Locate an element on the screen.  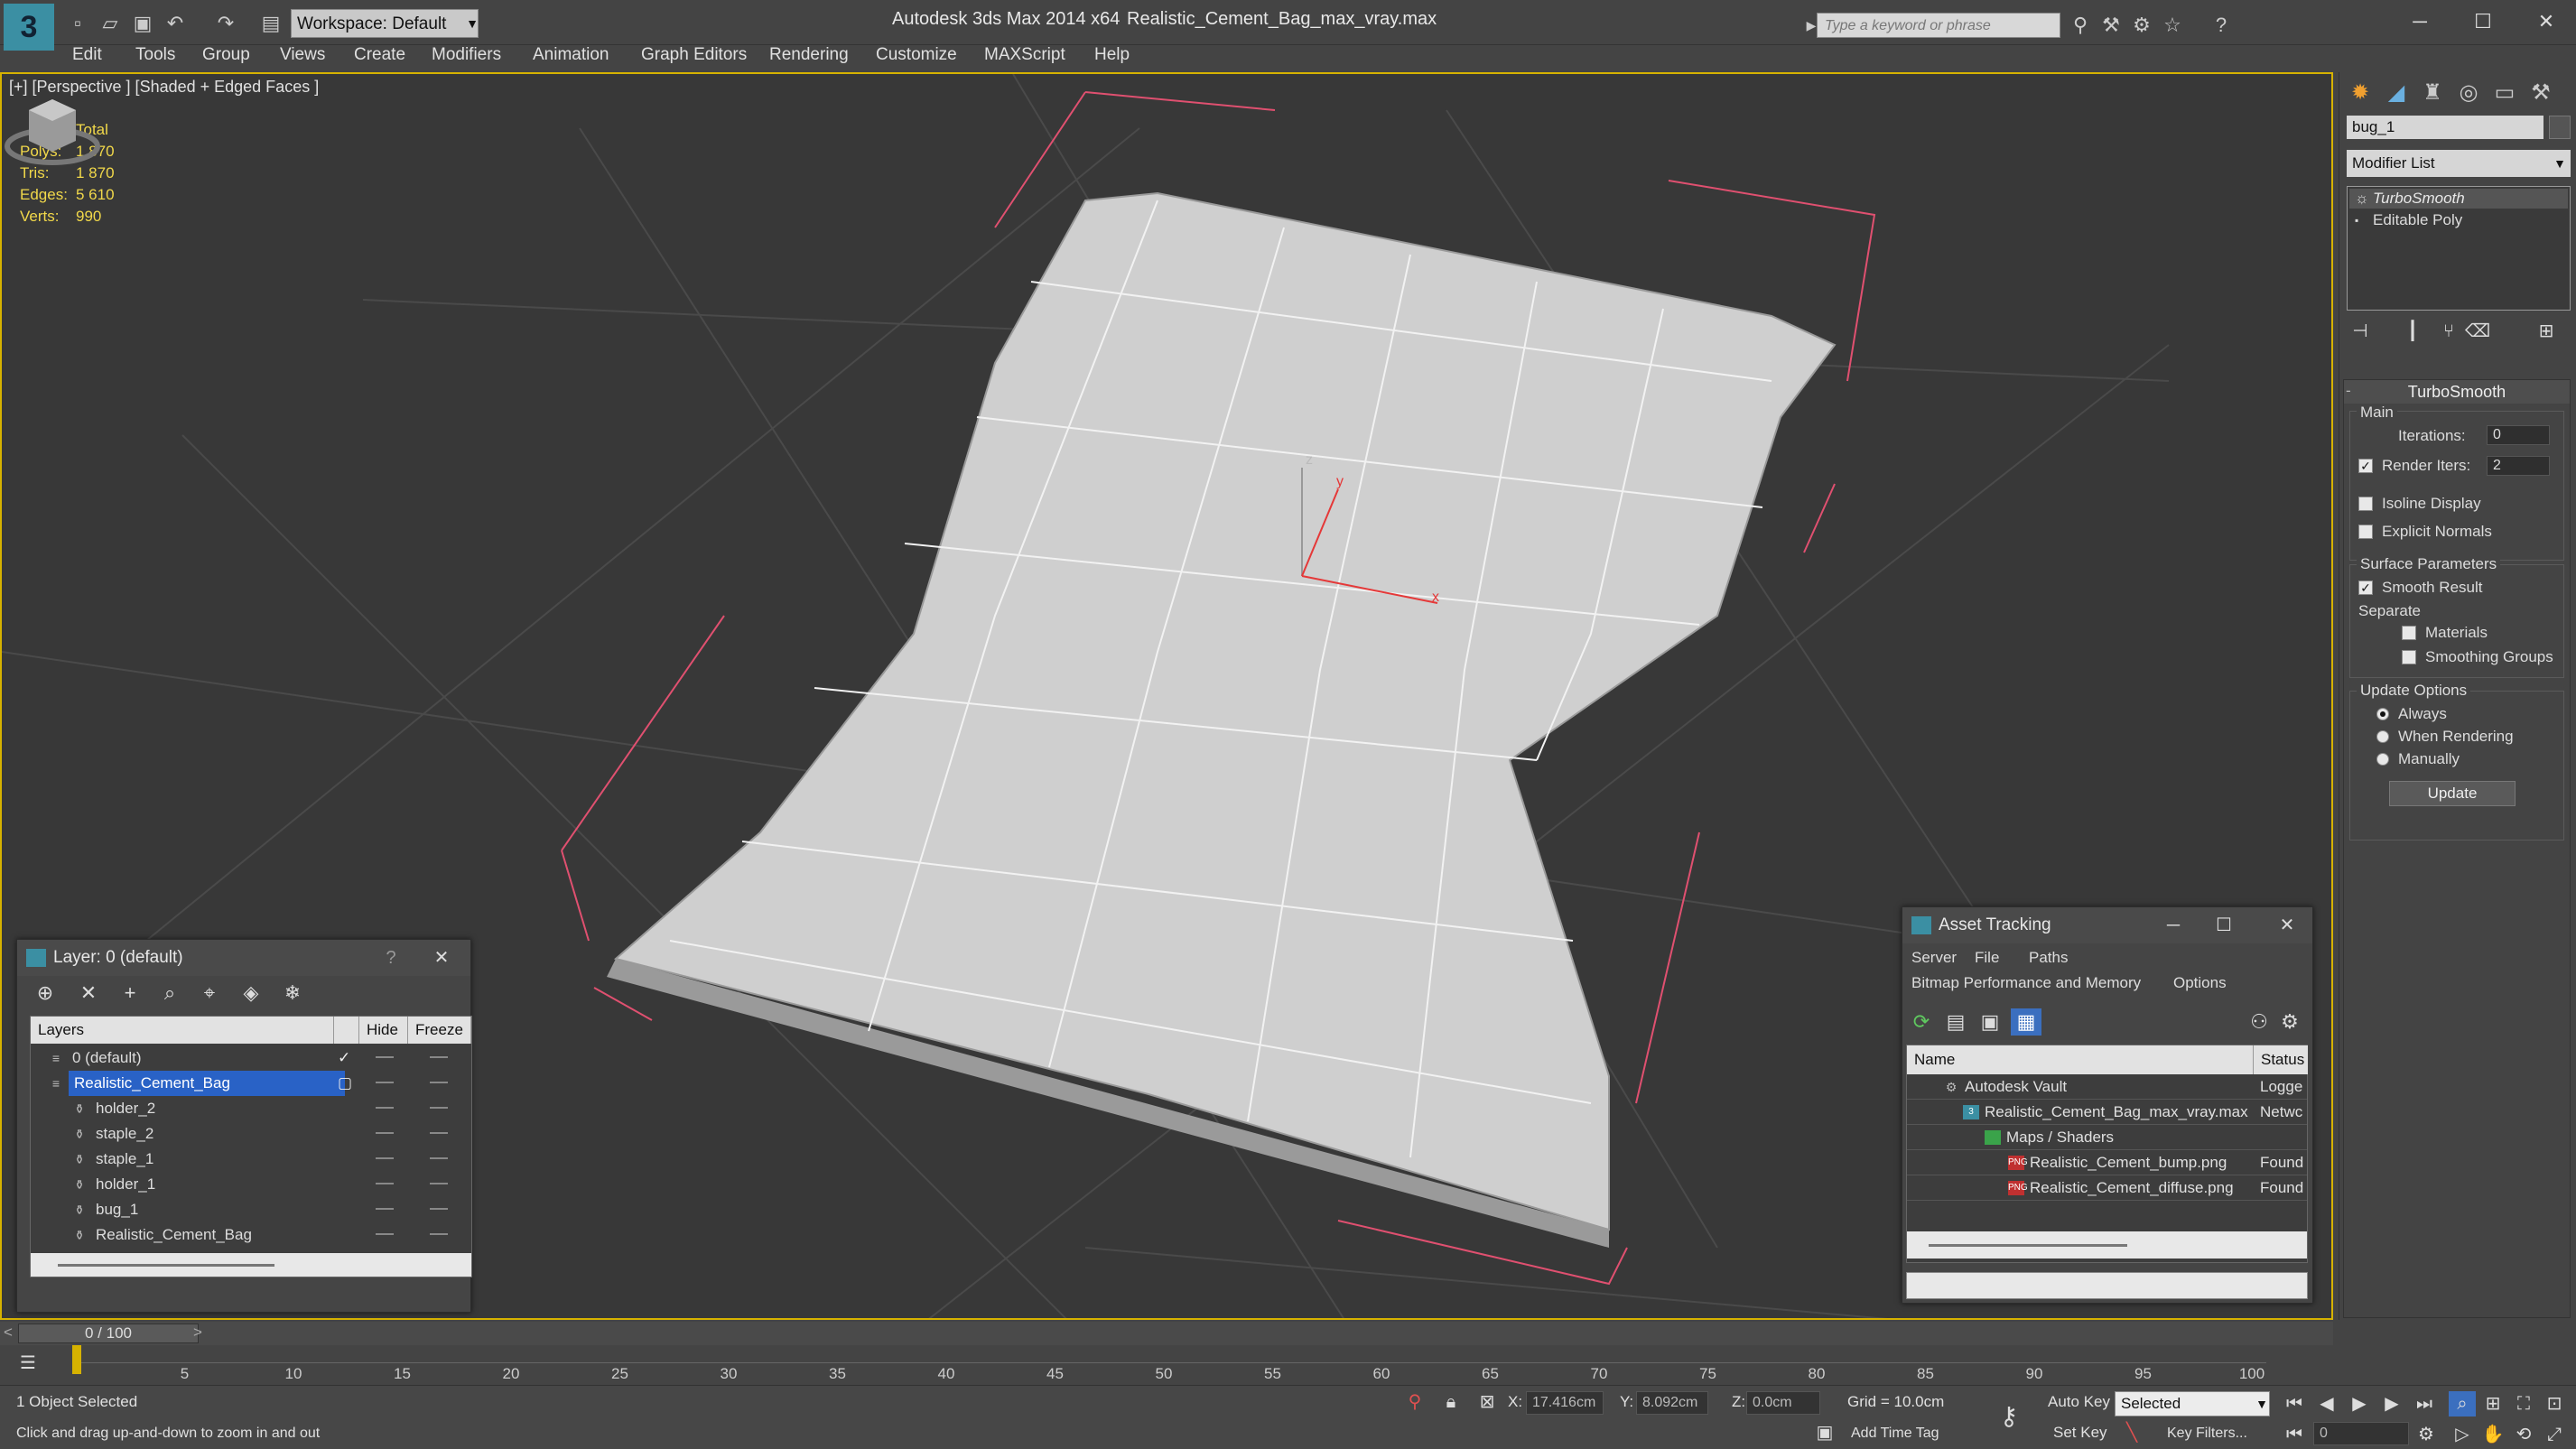
expand-plus-icon: ▪ is located at coordinates (2356, 220).